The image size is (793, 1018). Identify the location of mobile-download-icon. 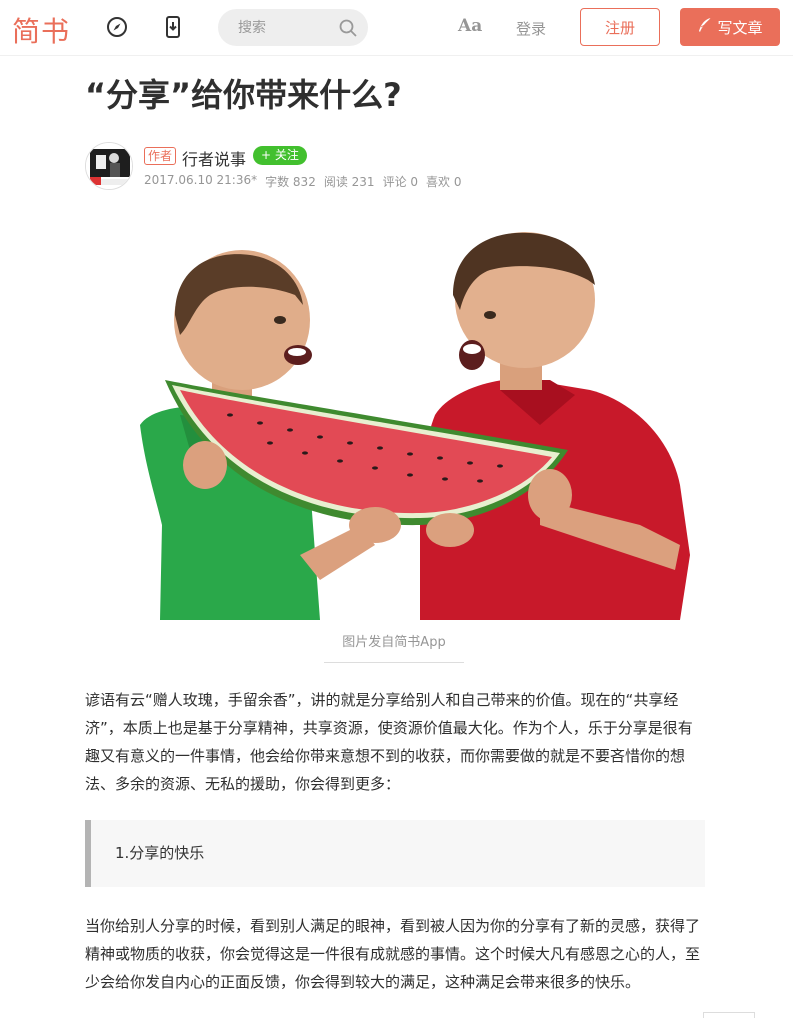
(173, 27).